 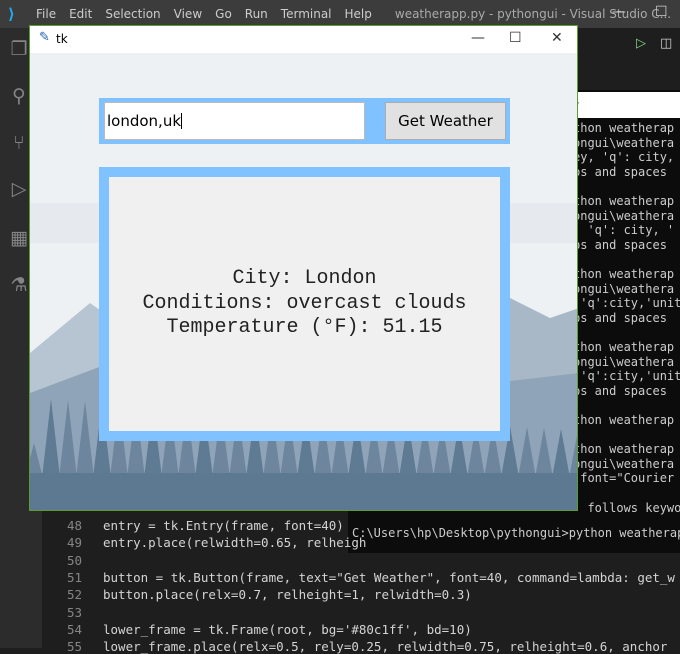 I want to click on get-weather-button: Get Weather, so click(x=445, y=121).